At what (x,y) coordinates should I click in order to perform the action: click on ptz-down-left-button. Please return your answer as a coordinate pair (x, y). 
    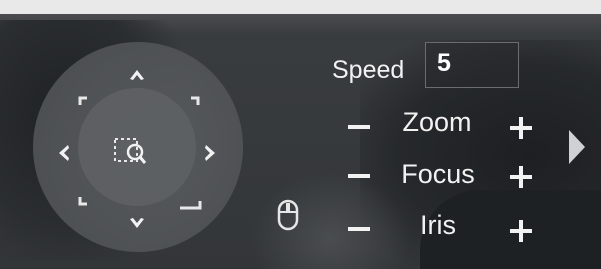
    Looking at the image, I should click on (83, 201).